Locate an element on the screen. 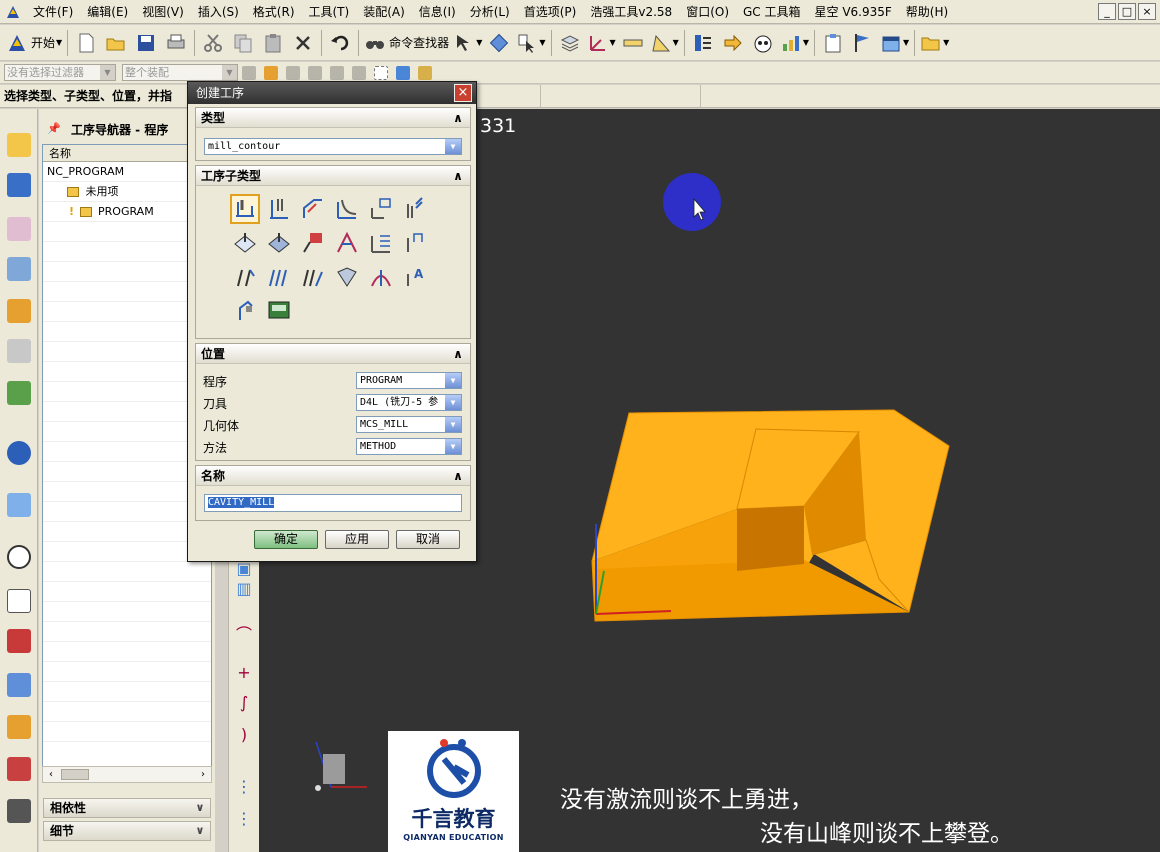 This screenshot has height=852, width=1160. pin-icon: 📌 is located at coordinates (54, 128).